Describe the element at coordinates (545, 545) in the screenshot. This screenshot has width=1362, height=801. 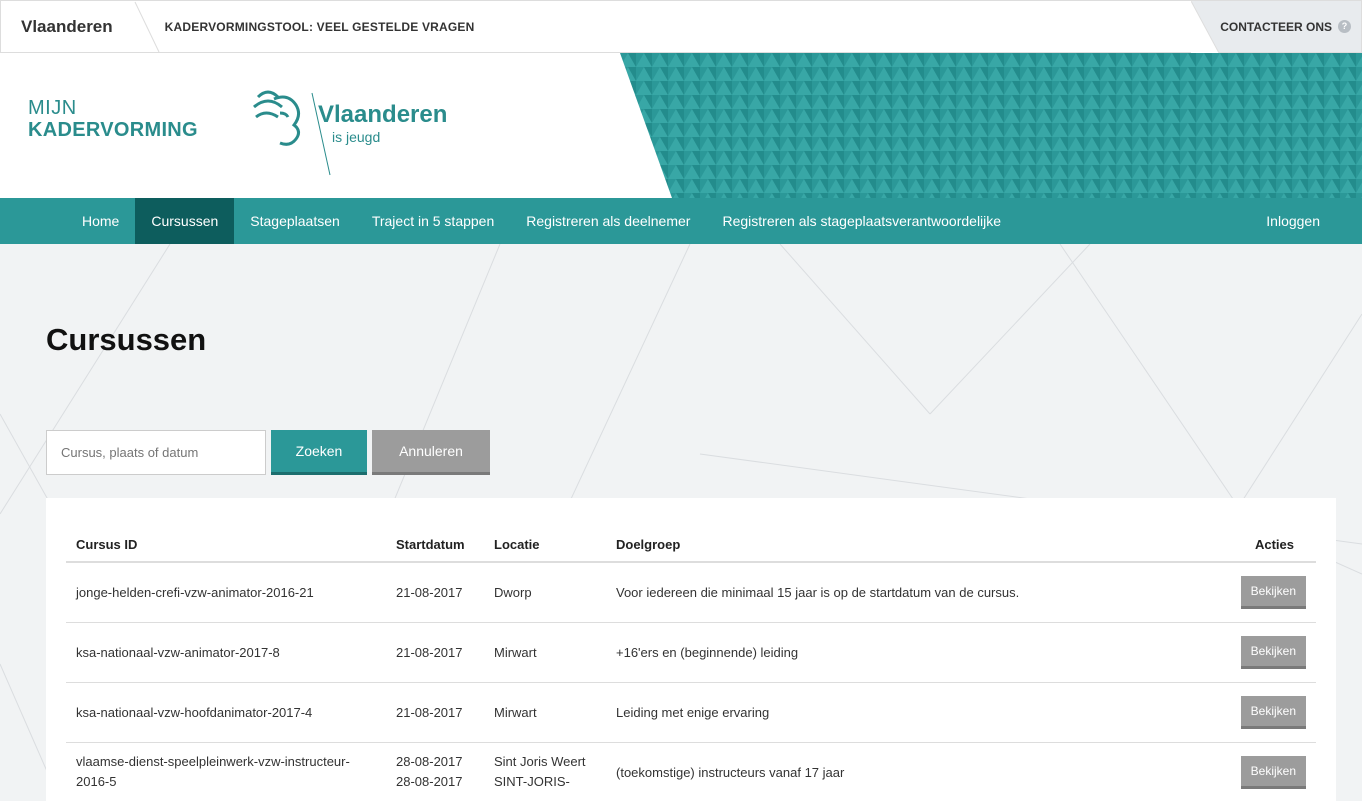
I see `col-header-location: Locatie` at that location.